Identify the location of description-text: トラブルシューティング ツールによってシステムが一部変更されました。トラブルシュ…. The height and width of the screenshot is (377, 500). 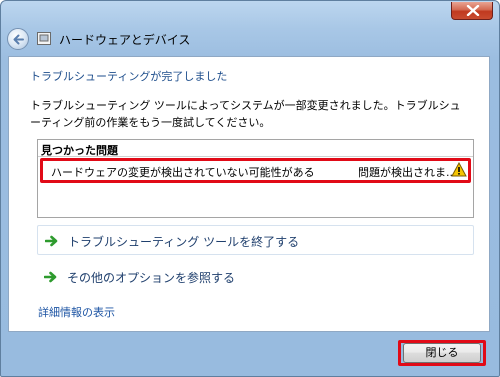
(245, 114).